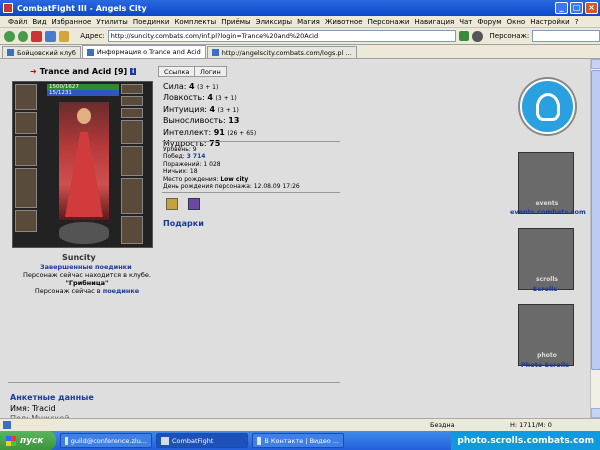 The image size is (600, 450). I want to click on alignment-icon, so click(194, 204).